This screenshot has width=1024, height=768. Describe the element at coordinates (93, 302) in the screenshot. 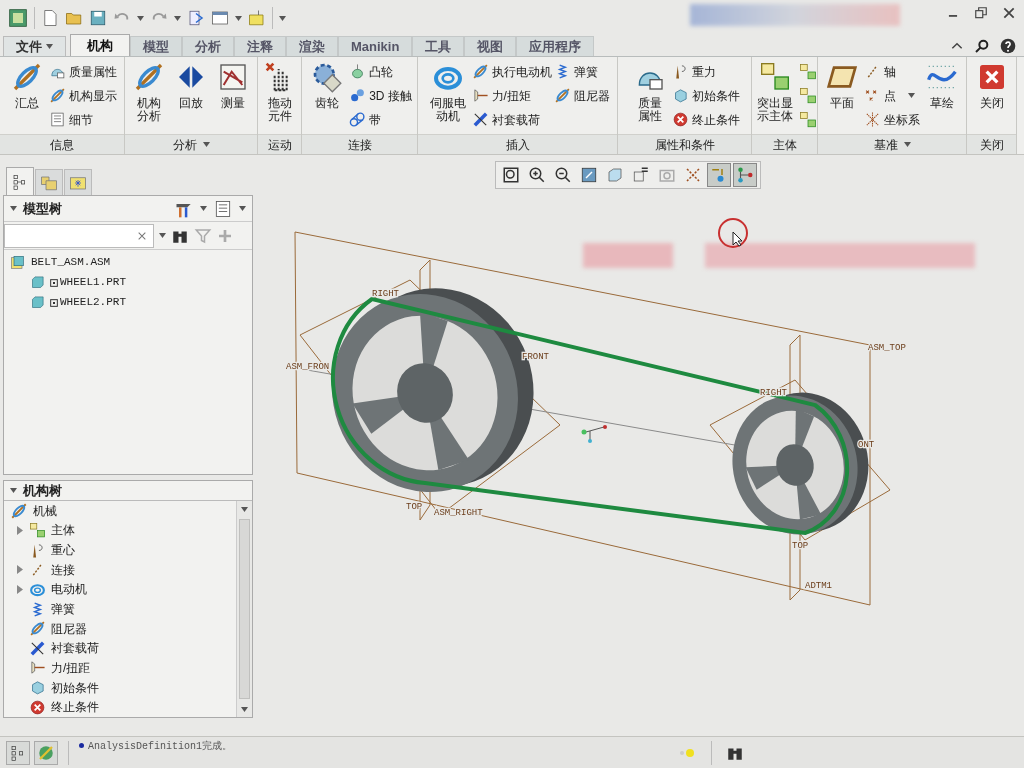

I see `tree-item: WHEEL2.PRT` at that location.